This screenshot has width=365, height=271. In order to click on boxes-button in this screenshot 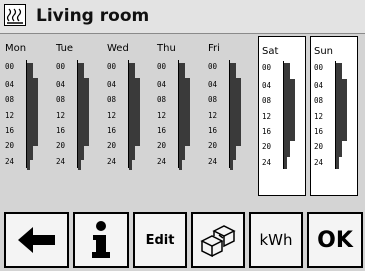, I will do `click(218, 240)`.